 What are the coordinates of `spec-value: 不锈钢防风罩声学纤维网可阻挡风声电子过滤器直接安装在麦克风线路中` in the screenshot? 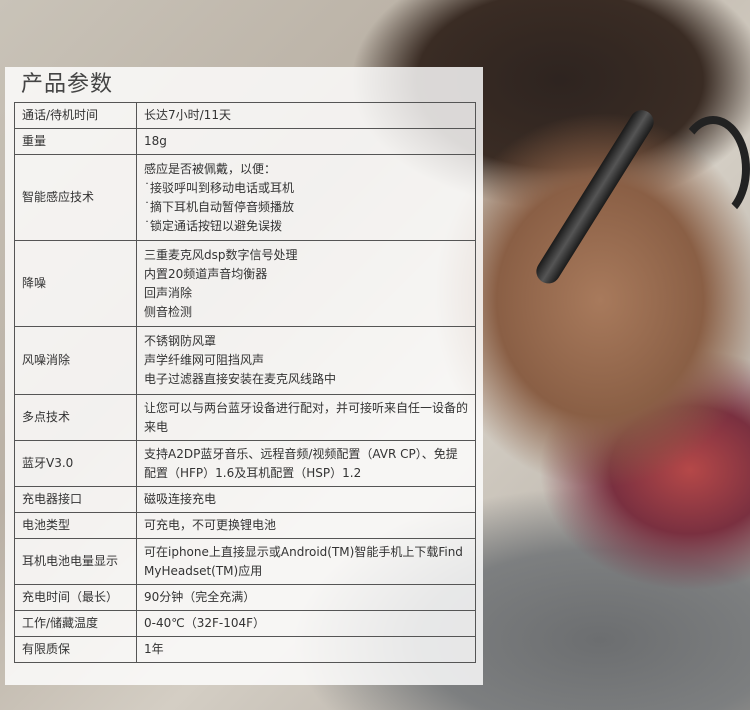 It's located at (306, 360).